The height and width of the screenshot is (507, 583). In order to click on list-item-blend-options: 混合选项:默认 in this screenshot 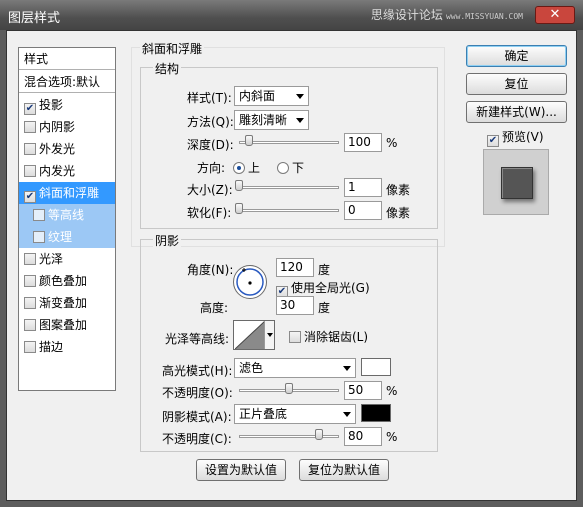, I will do `click(67, 82)`.